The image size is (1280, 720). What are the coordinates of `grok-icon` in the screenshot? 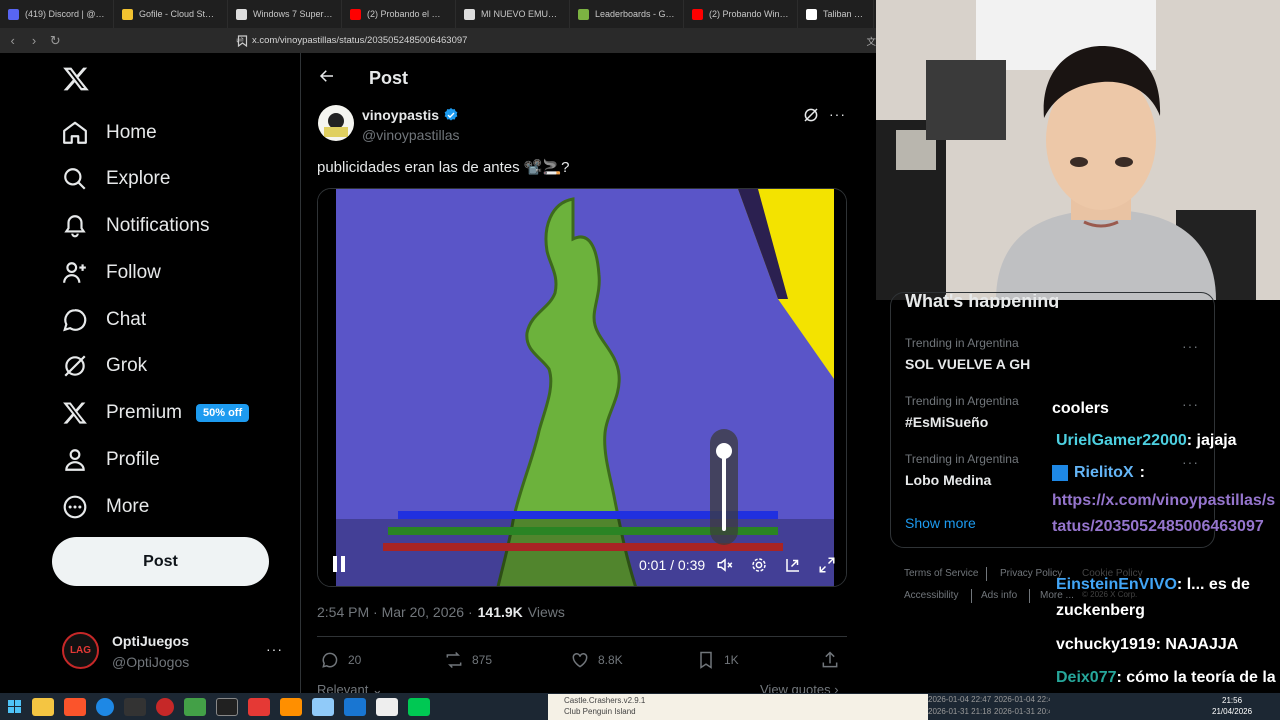 It's located at (811, 117).